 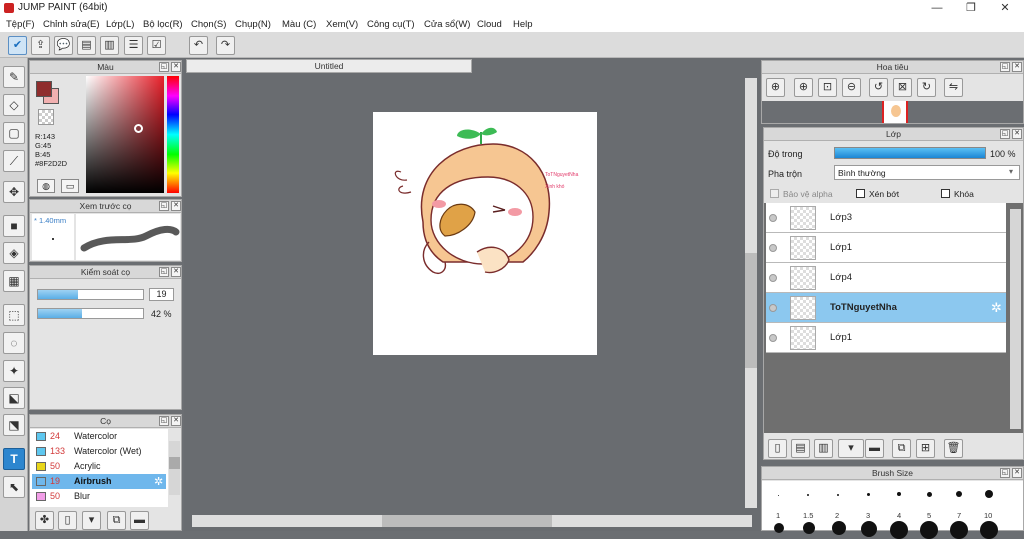 What do you see at coordinates (90, 294) in the screenshot?
I see `brush-size-slider` at bounding box center [90, 294].